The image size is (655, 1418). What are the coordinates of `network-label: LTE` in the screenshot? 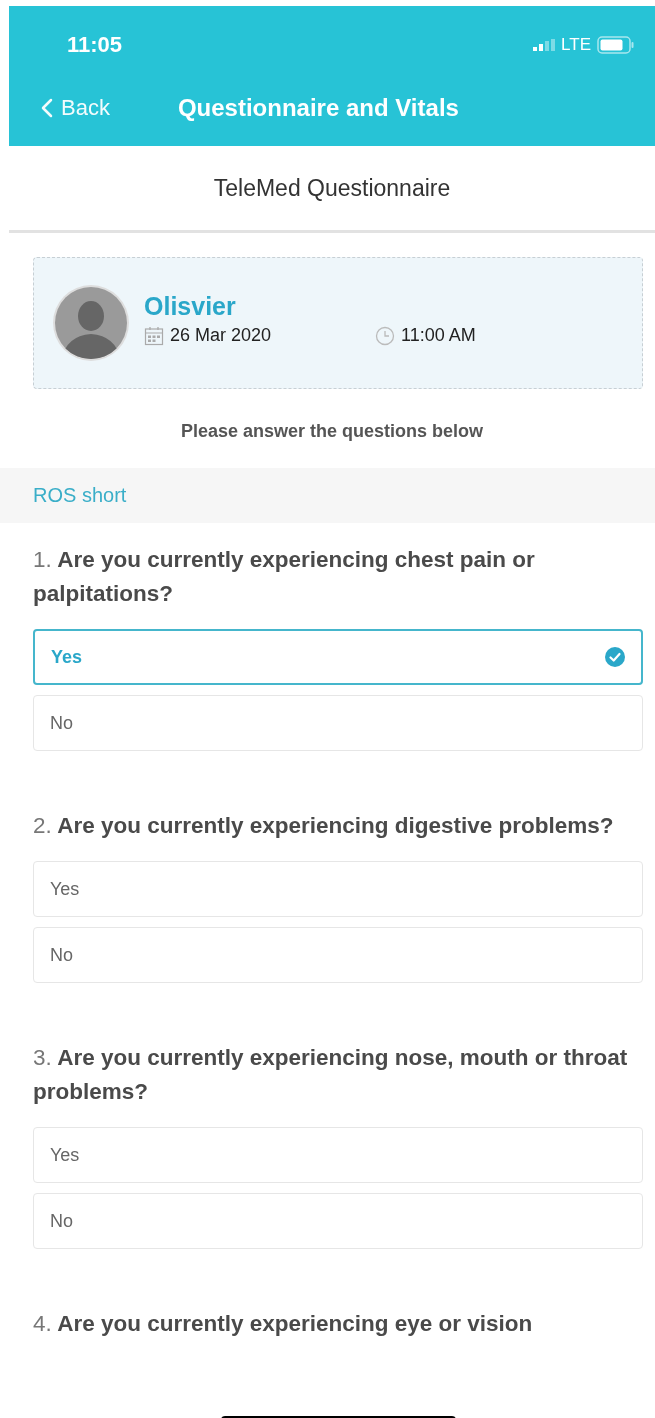 It's located at (576, 45).